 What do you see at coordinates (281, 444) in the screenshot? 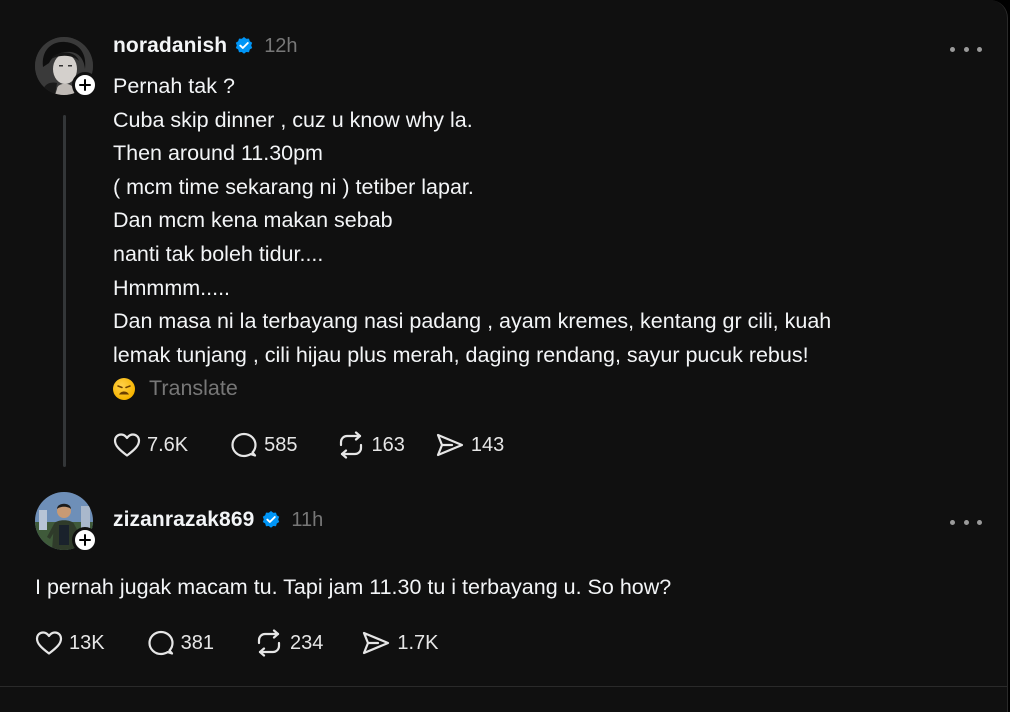
I see `reply-count: 585` at bounding box center [281, 444].